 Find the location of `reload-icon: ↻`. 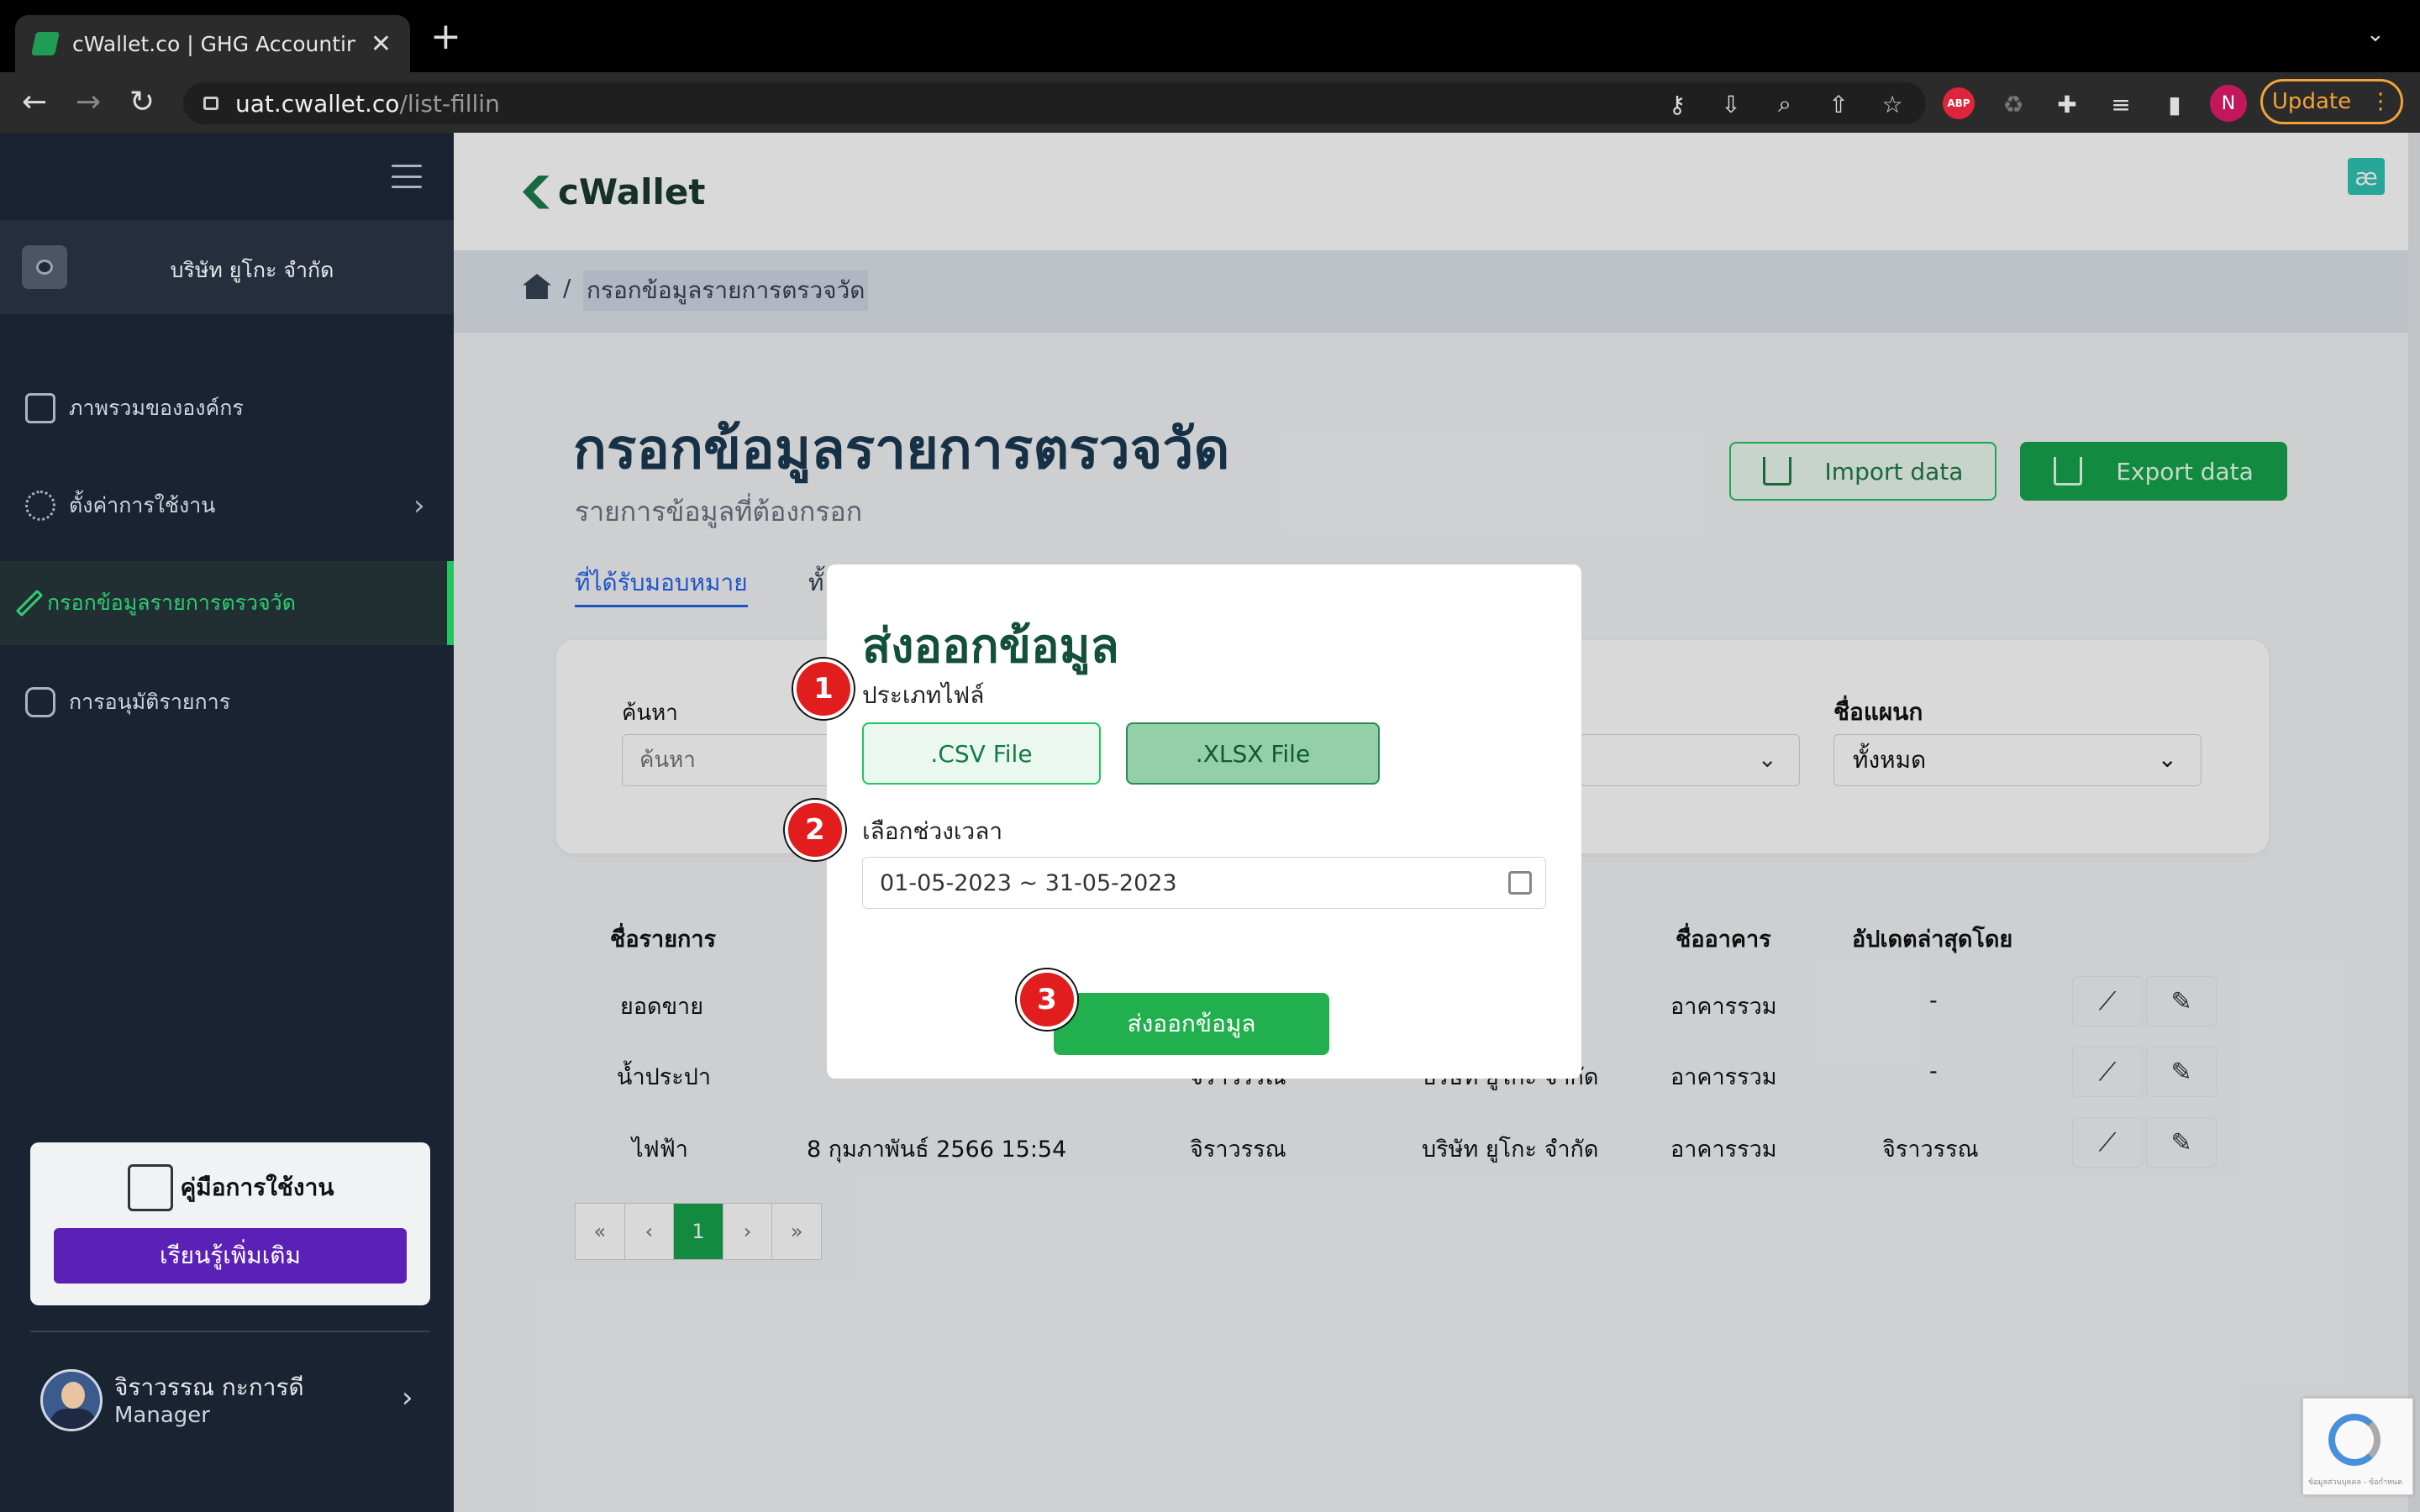

reload-icon: ↻ is located at coordinates (142, 102).